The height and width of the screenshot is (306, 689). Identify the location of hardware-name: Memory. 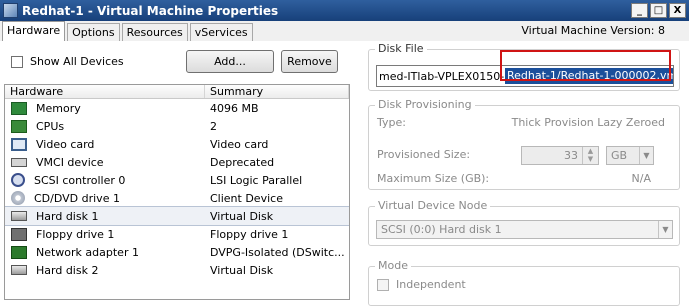
(58, 108).